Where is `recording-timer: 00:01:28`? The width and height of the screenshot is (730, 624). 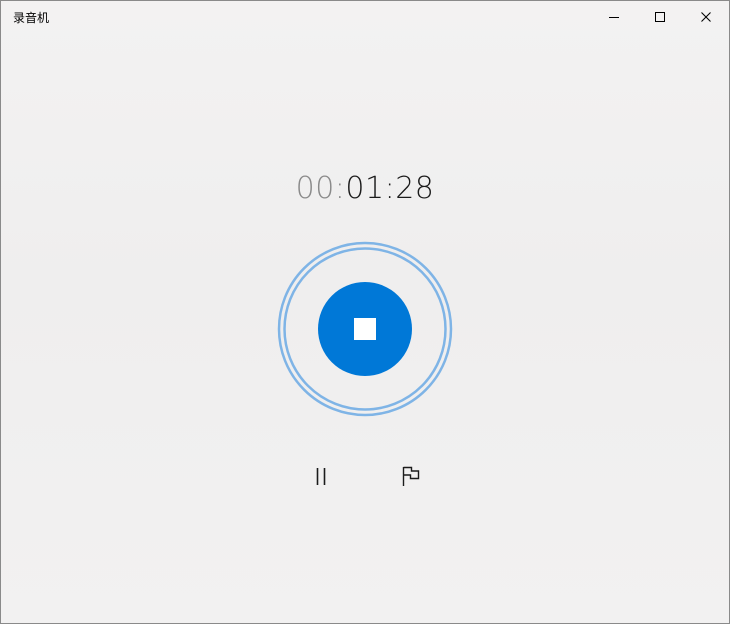 recording-timer: 00:01:28 is located at coordinates (365, 189).